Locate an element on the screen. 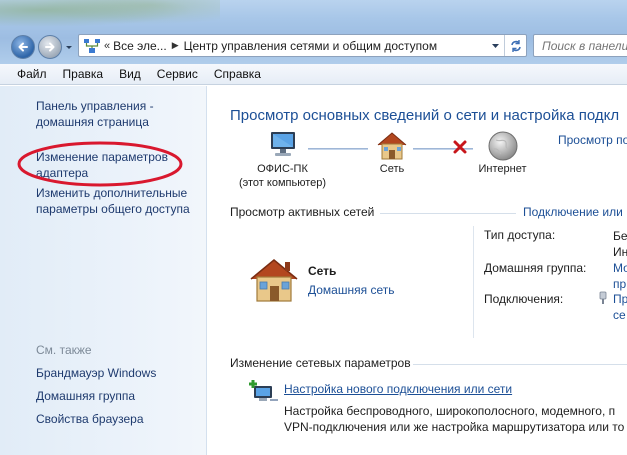 The height and width of the screenshot is (455, 627). connections-label: Подключения: is located at coordinates (524, 299).